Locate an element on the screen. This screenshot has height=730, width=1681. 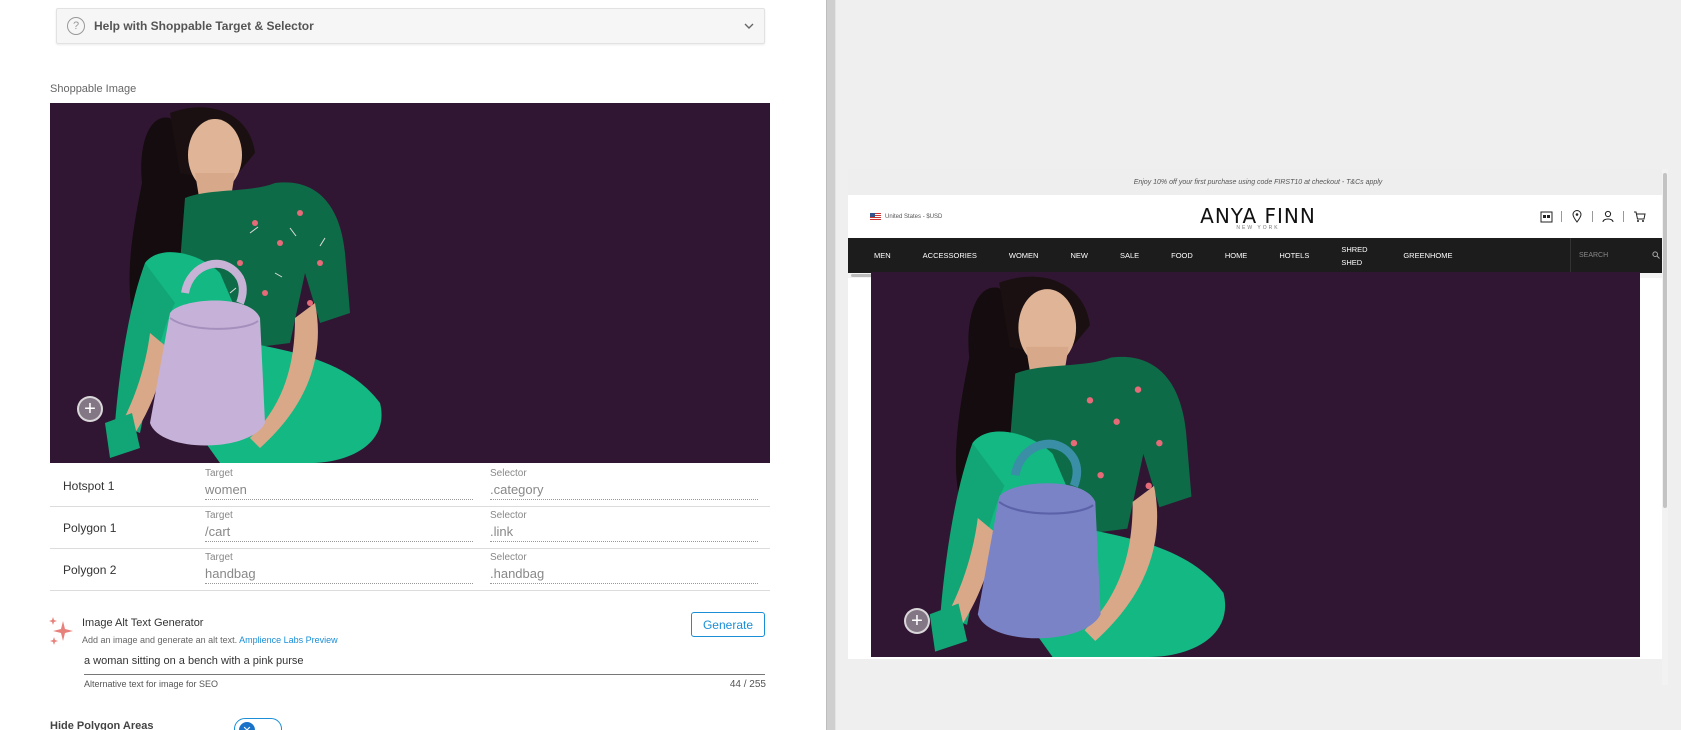
generate-button: Generate is located at coordinates (728, 624).